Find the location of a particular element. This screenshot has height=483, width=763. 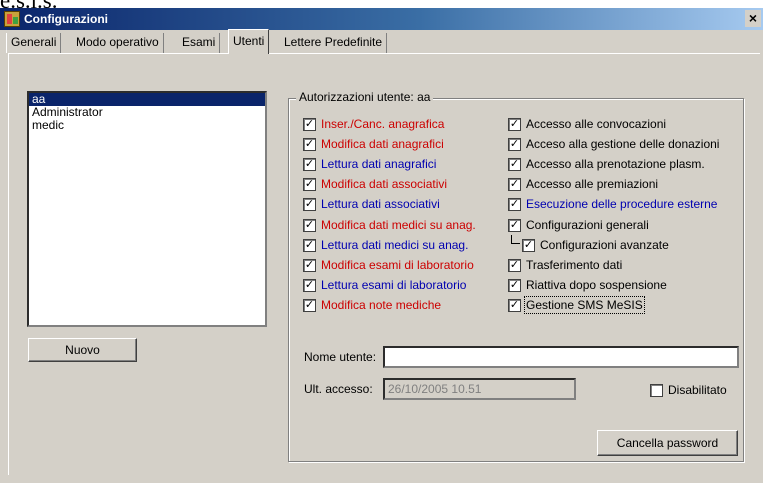

username-label: Nome utente: is located at coordinates (340, 357).